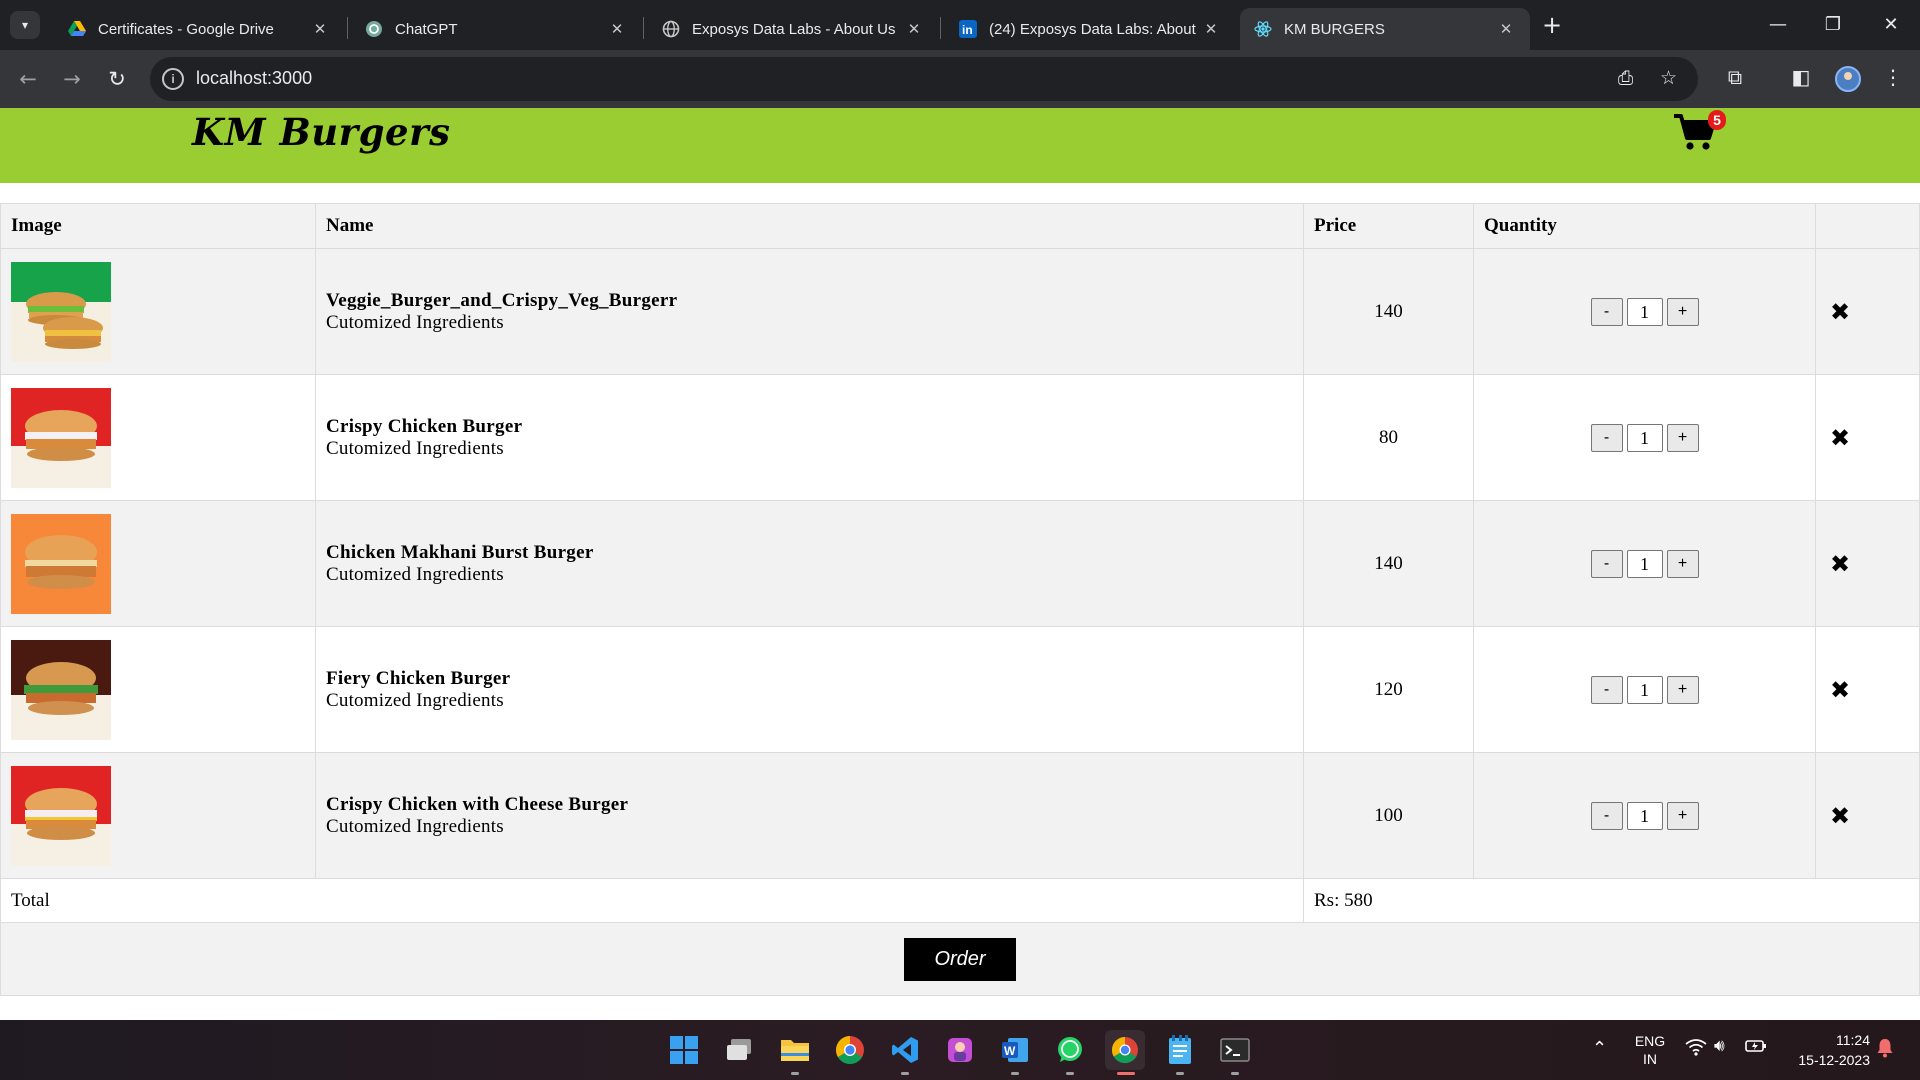 This screenshot has height=1080, width=1920. Describe the element at coordinates (1696, 1049) in the screenshot. I see `wifi-icon` at that location.